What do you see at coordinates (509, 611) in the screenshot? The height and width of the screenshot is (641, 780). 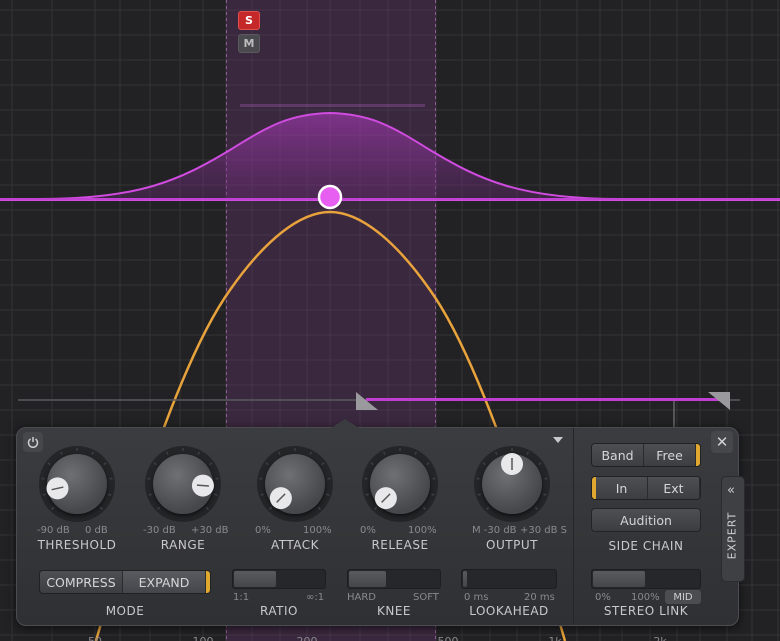 I see `lookahead-label: LOOKAHEAD` at bounding box center [509, 611].